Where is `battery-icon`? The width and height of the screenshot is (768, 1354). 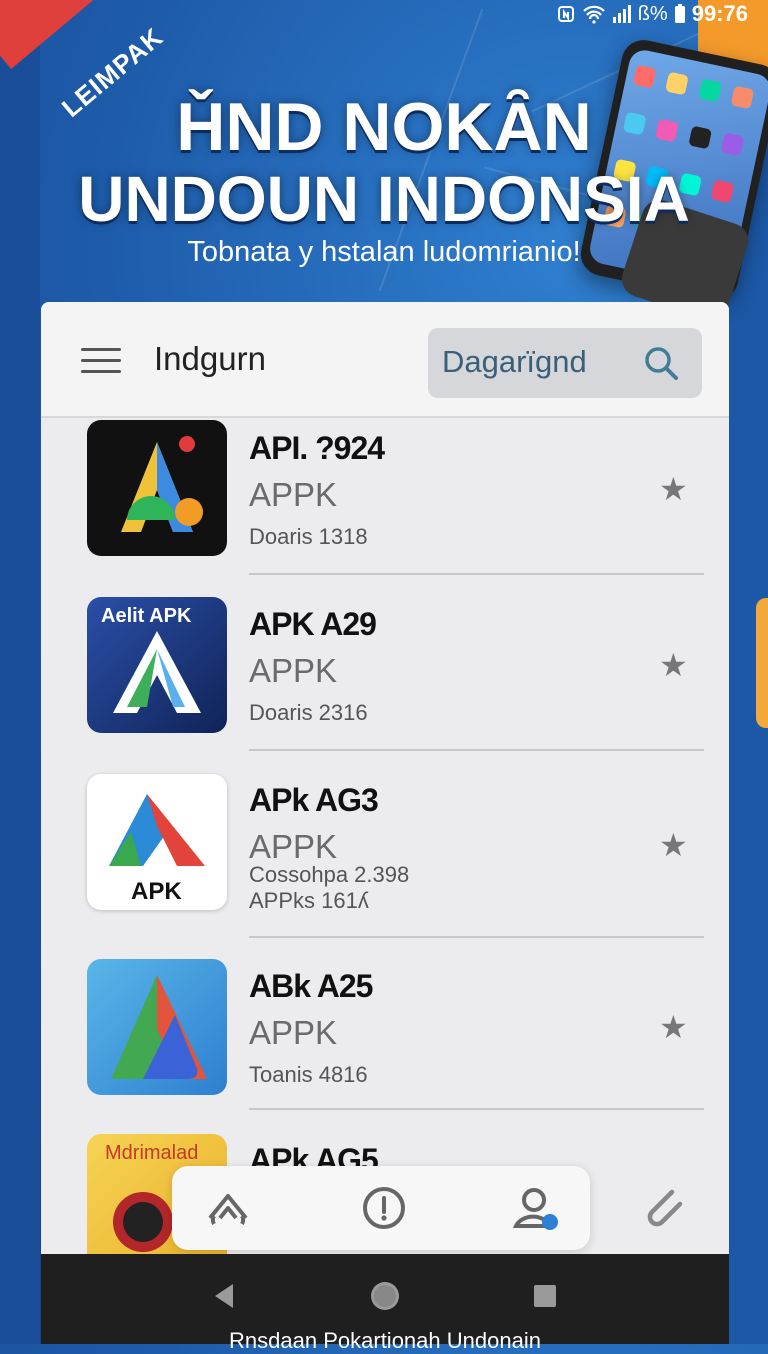
battery-icon is located at coordinates (679, 13).